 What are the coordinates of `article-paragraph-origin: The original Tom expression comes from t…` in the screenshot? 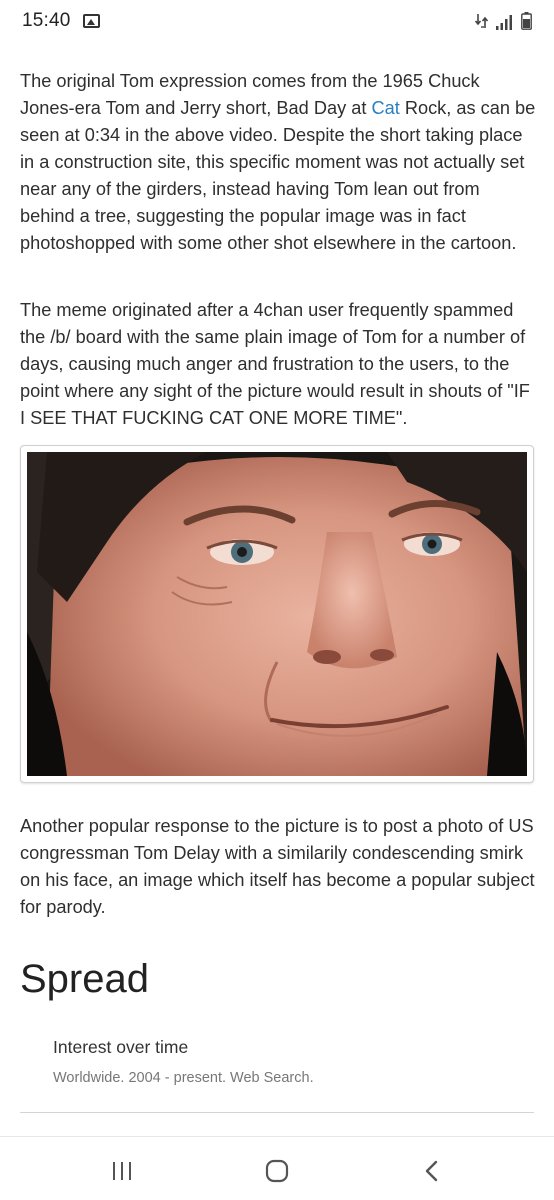 It's located at (278, 162).